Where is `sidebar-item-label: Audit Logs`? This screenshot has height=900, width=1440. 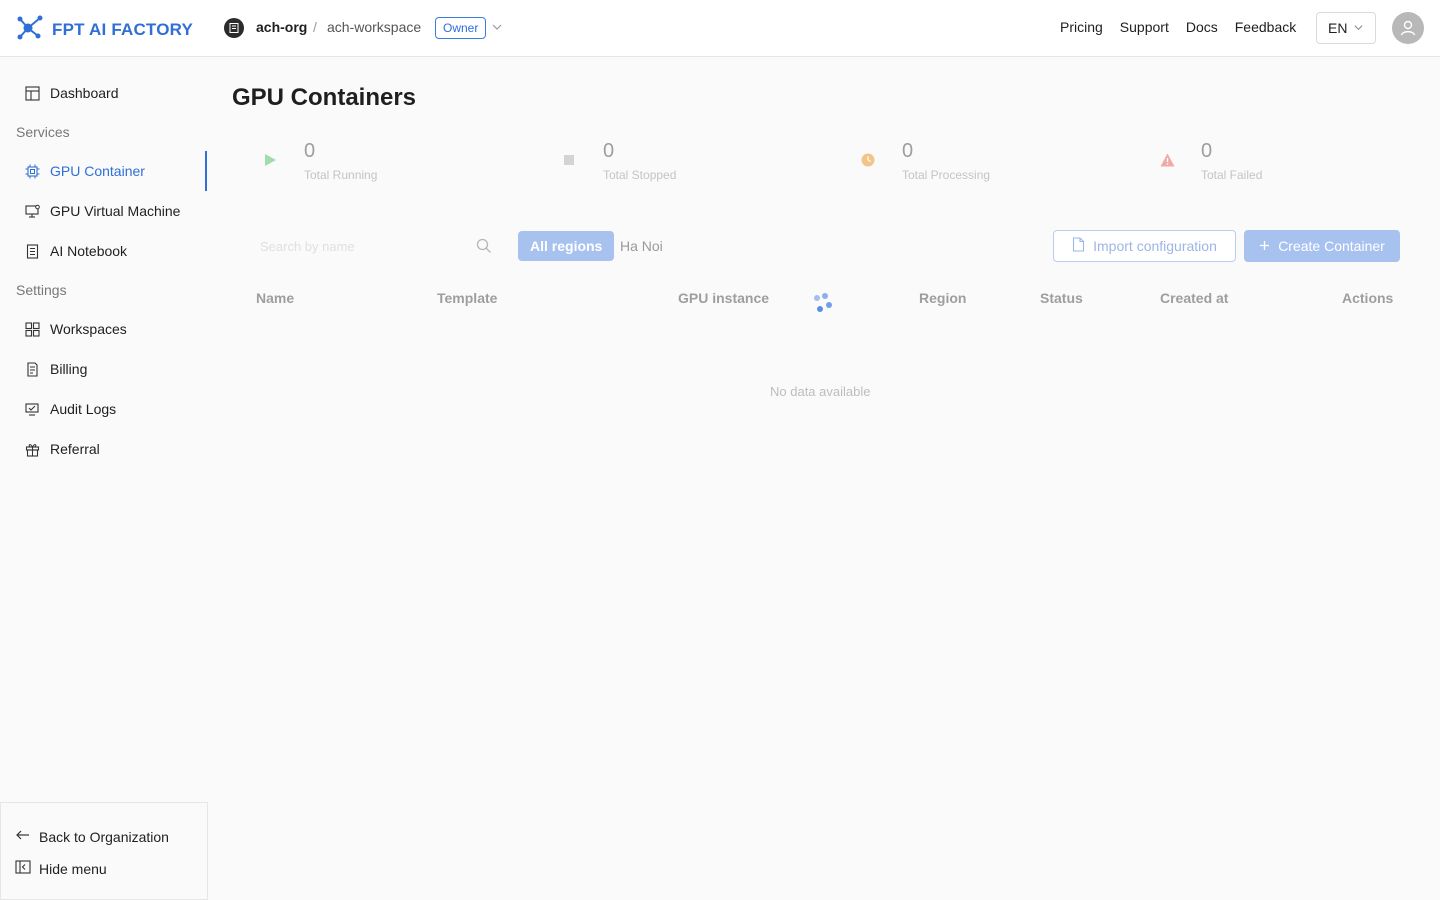
sidebar-item-label: Audit Logs is located at coordinates (83, 409).